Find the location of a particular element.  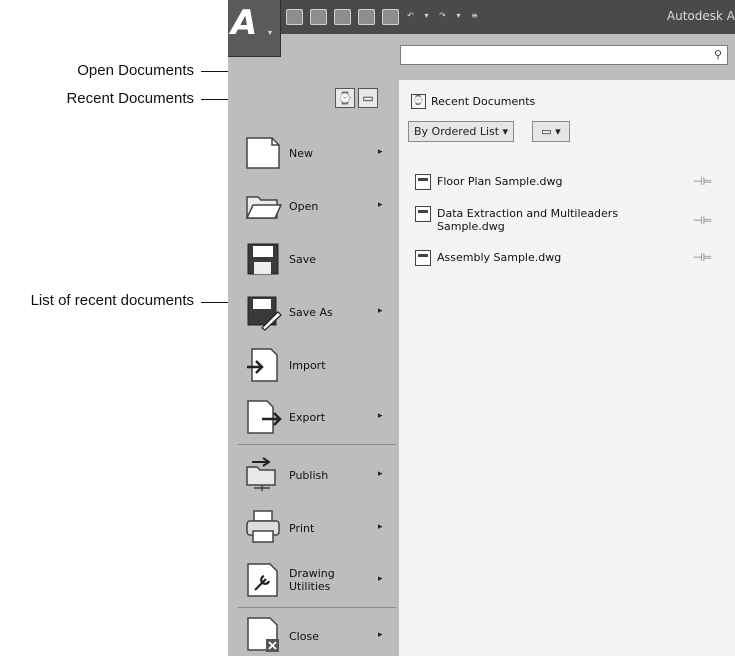

callout-recent-documents: Recent Documents is located at coordinates (130, 98).